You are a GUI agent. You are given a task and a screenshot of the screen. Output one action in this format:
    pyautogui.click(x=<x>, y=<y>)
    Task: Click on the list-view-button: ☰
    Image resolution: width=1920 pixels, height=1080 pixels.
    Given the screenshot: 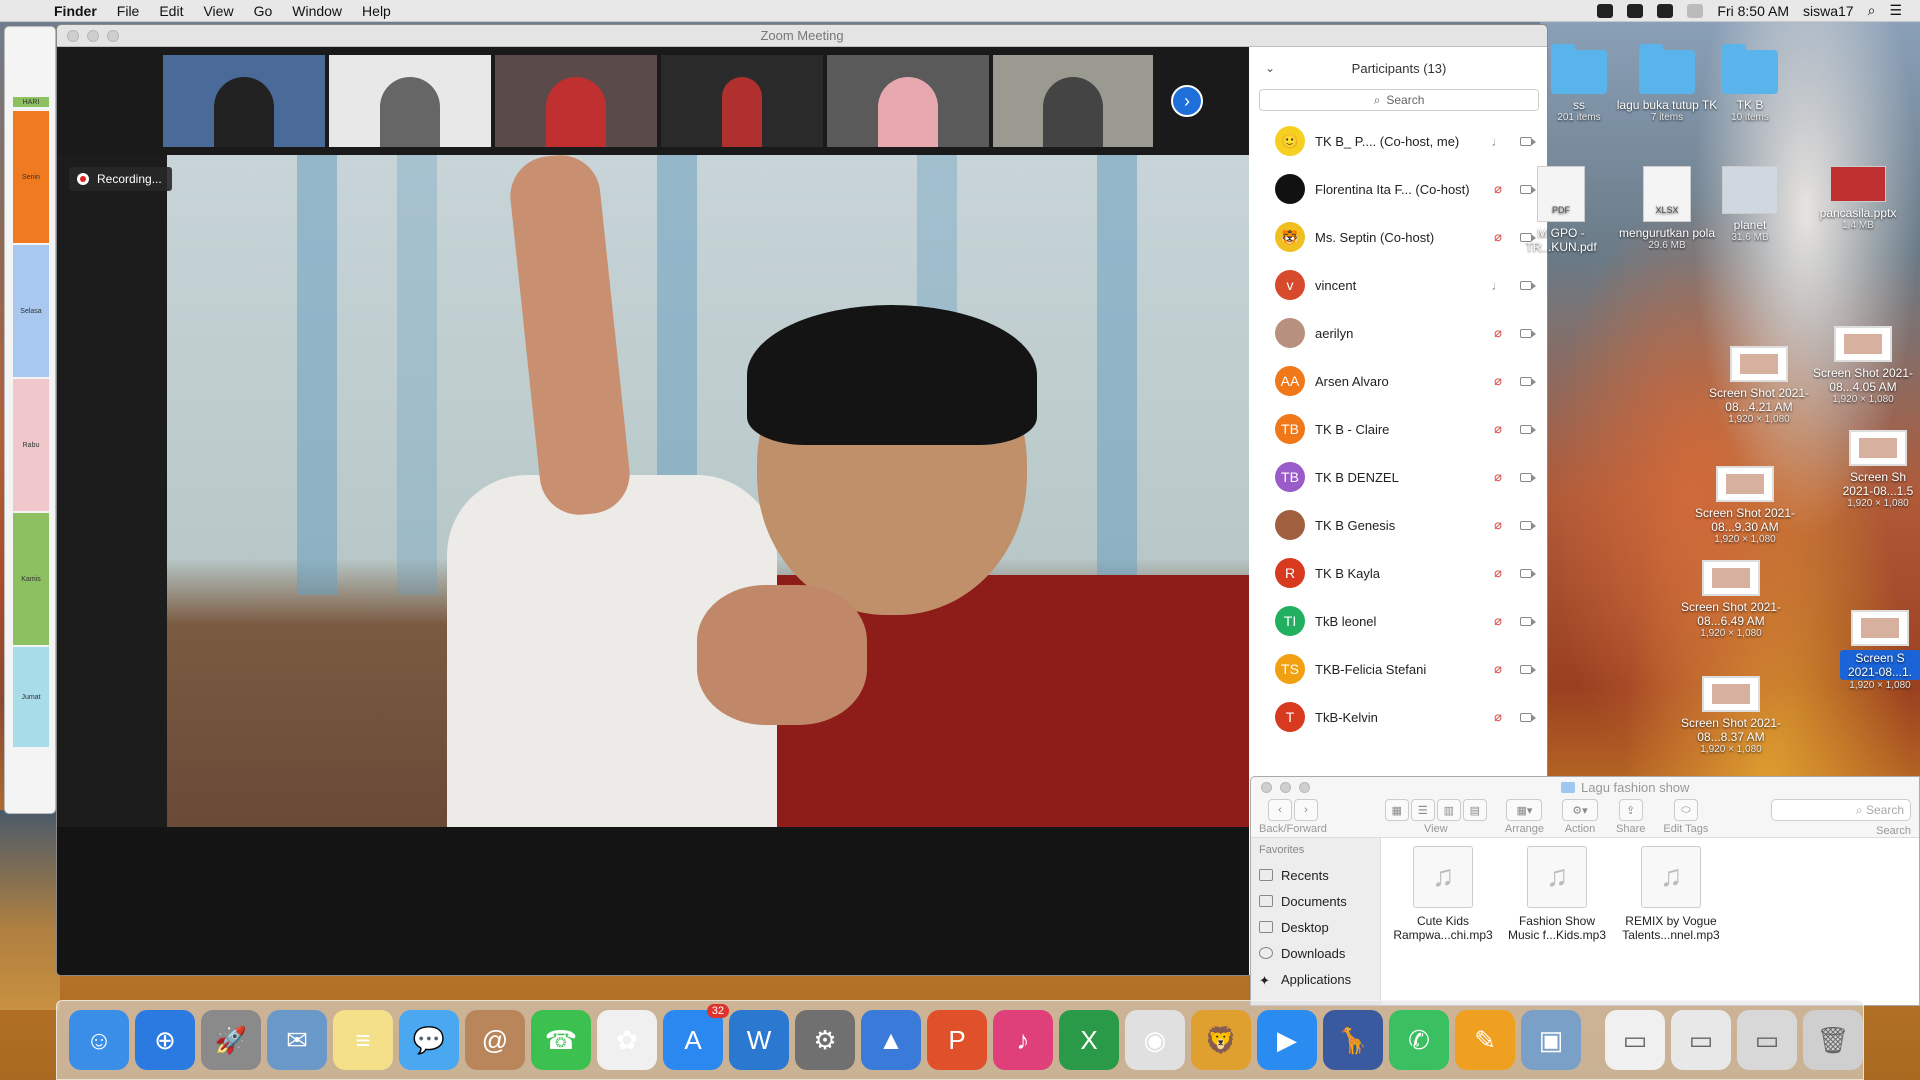 What is the action you would take?
    pyautogui.click(x=1422, y=810)
    